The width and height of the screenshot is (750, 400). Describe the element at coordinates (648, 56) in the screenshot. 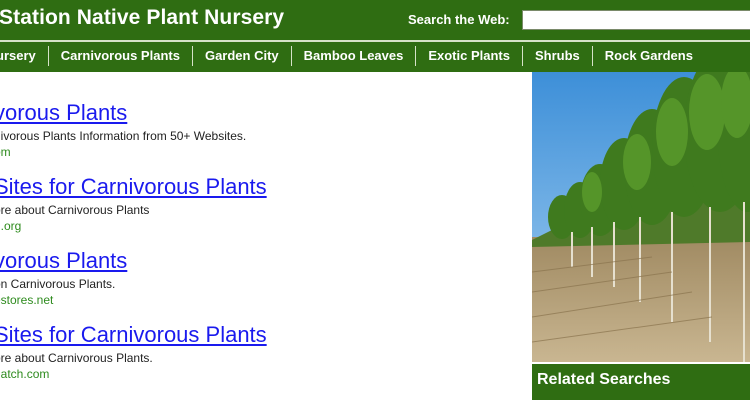

I see `nav-item-rock-gardens: Rock Gardens` at that location.